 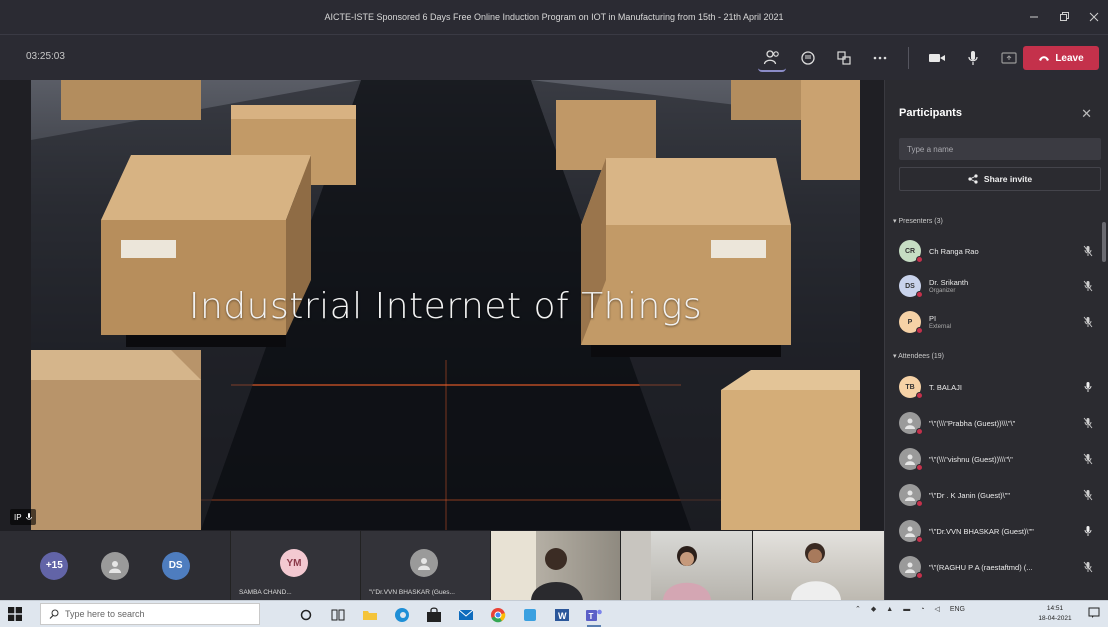 I want to click on maximize-icon, so click(x=1064, y=17).